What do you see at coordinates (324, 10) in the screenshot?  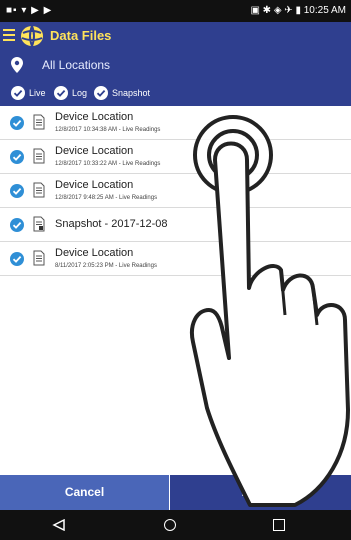 I see `status-time: 10:25 AM` at bounding box center [324, 10].